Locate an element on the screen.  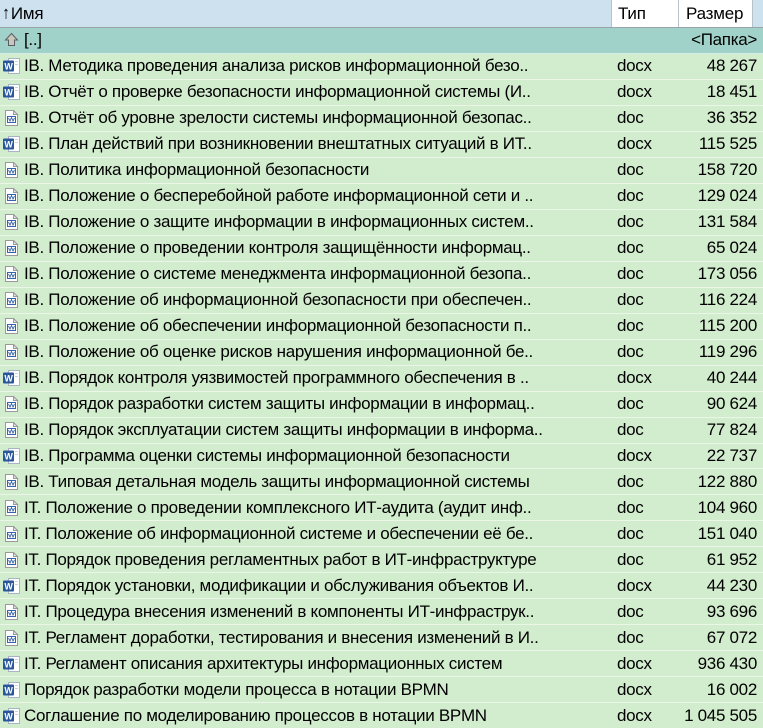
column-header-size-label: Размер is located at coordinates (715, 13).